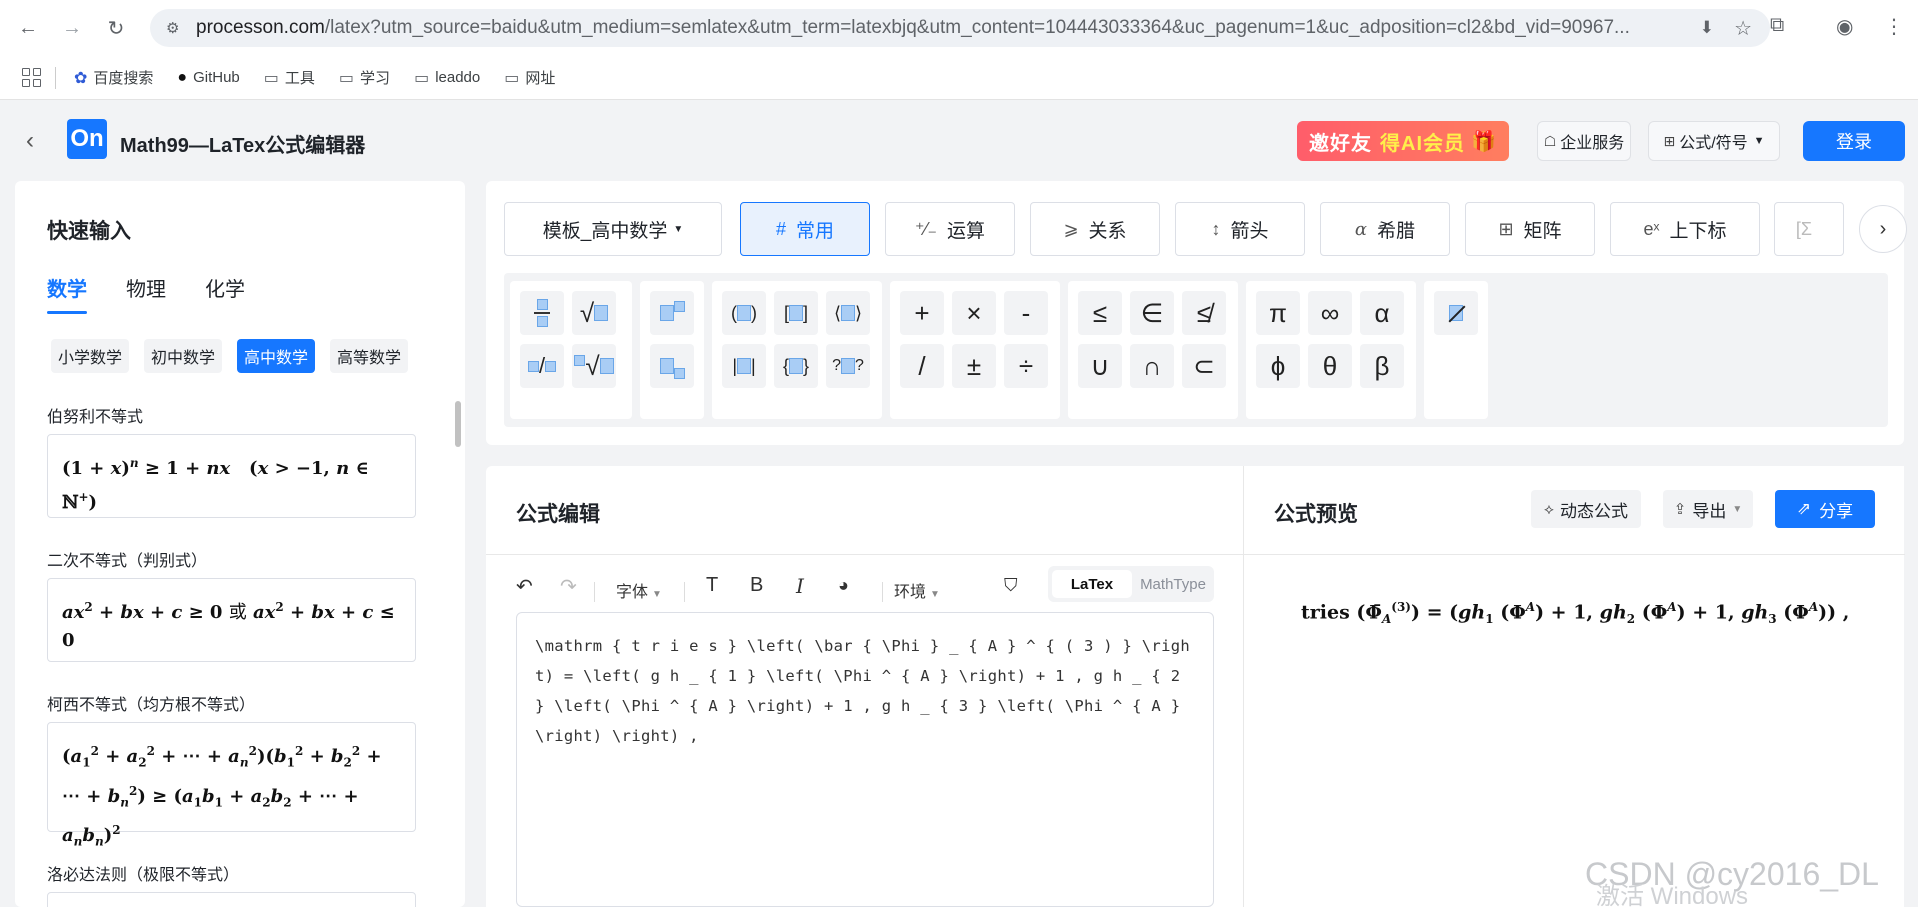  I want to click on paren-bracket-icon: (), so click(744, 313).